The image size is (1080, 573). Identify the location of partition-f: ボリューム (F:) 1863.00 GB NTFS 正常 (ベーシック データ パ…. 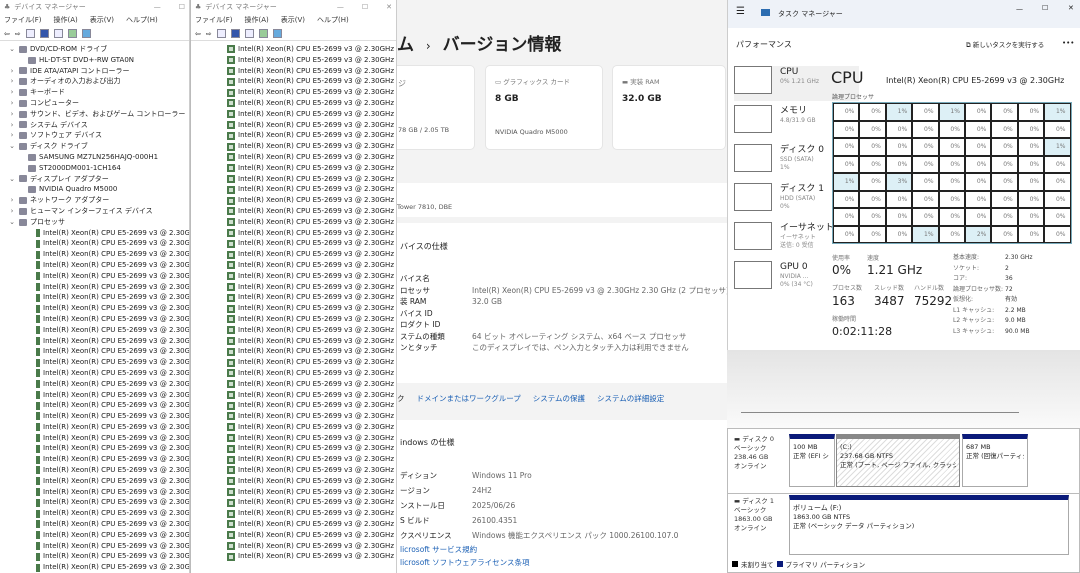
(929, 525).